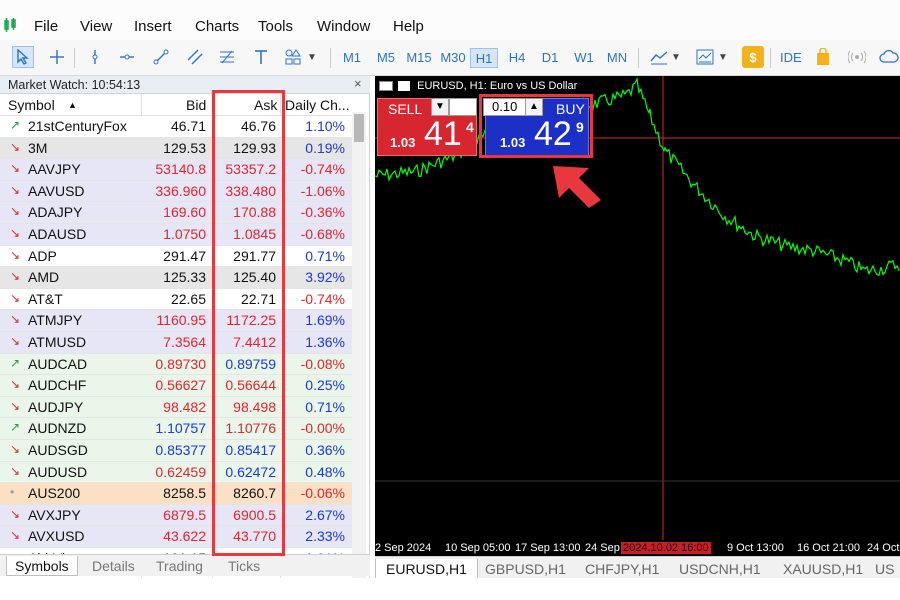 This screenshot has height=600, width=900. What do you see at coordinates (497, 86) in the screenshot?
I see `chart-title-text: EURUSD, H1: Euro vs US Dollar` at bounding box center [497, 86].